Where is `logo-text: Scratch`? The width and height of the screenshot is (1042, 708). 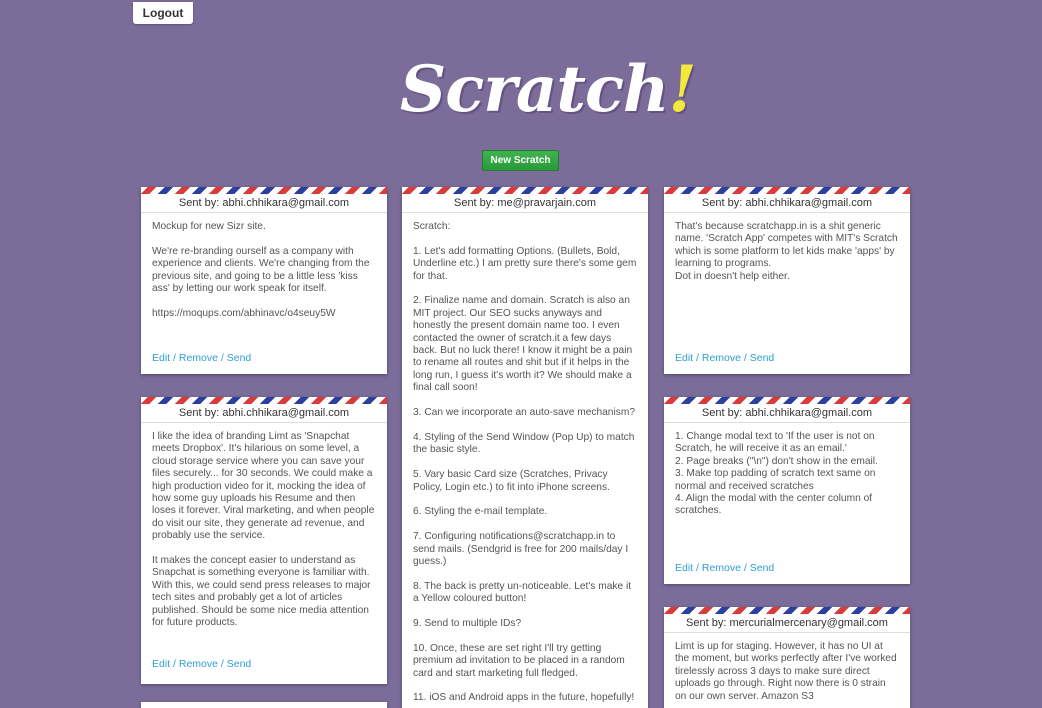
logo-text: Scratch is located at coordinates (534, 89).